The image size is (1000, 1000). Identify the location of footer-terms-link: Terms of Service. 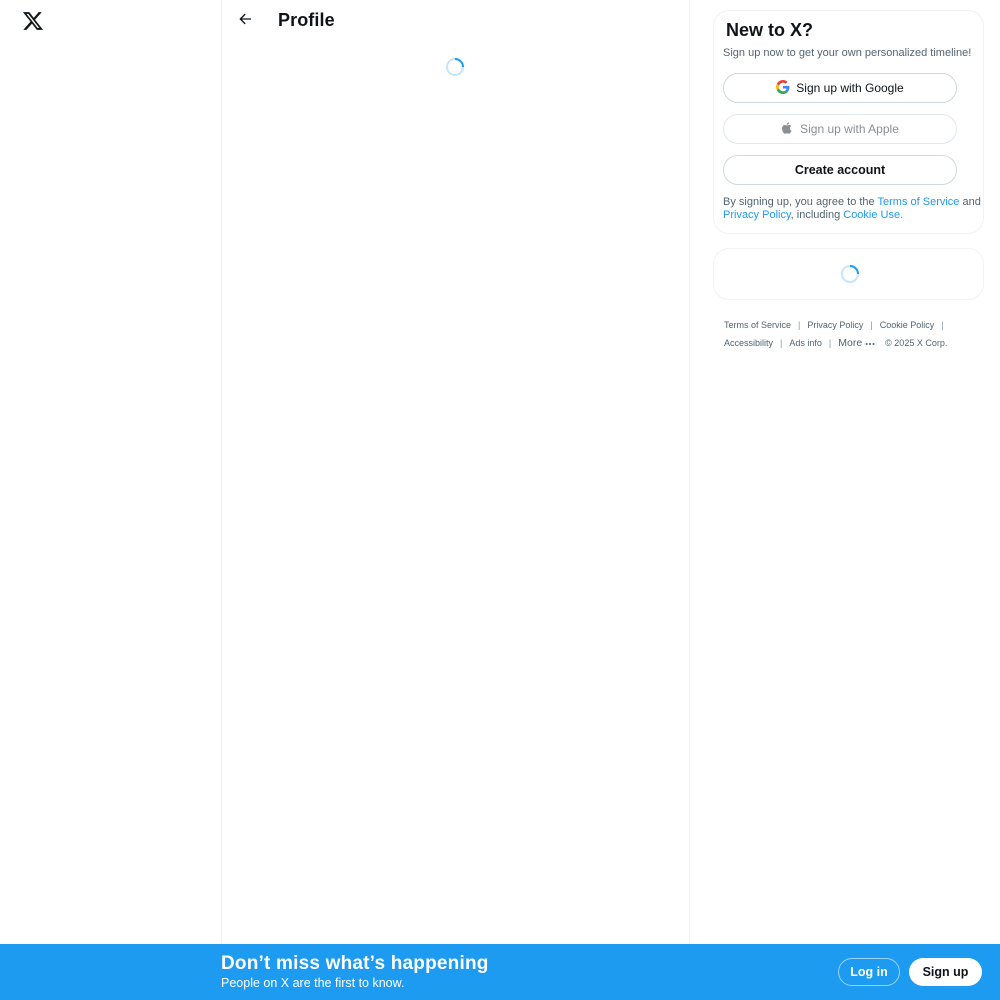
(757, 325).